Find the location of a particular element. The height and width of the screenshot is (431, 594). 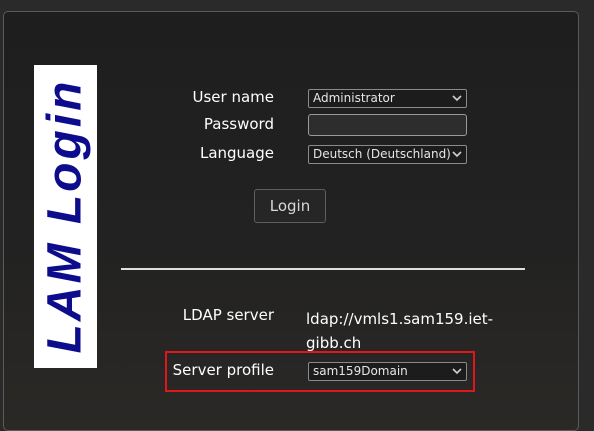

language-select: Deutsch (Deutschland) is located at coordinates (387, 154).